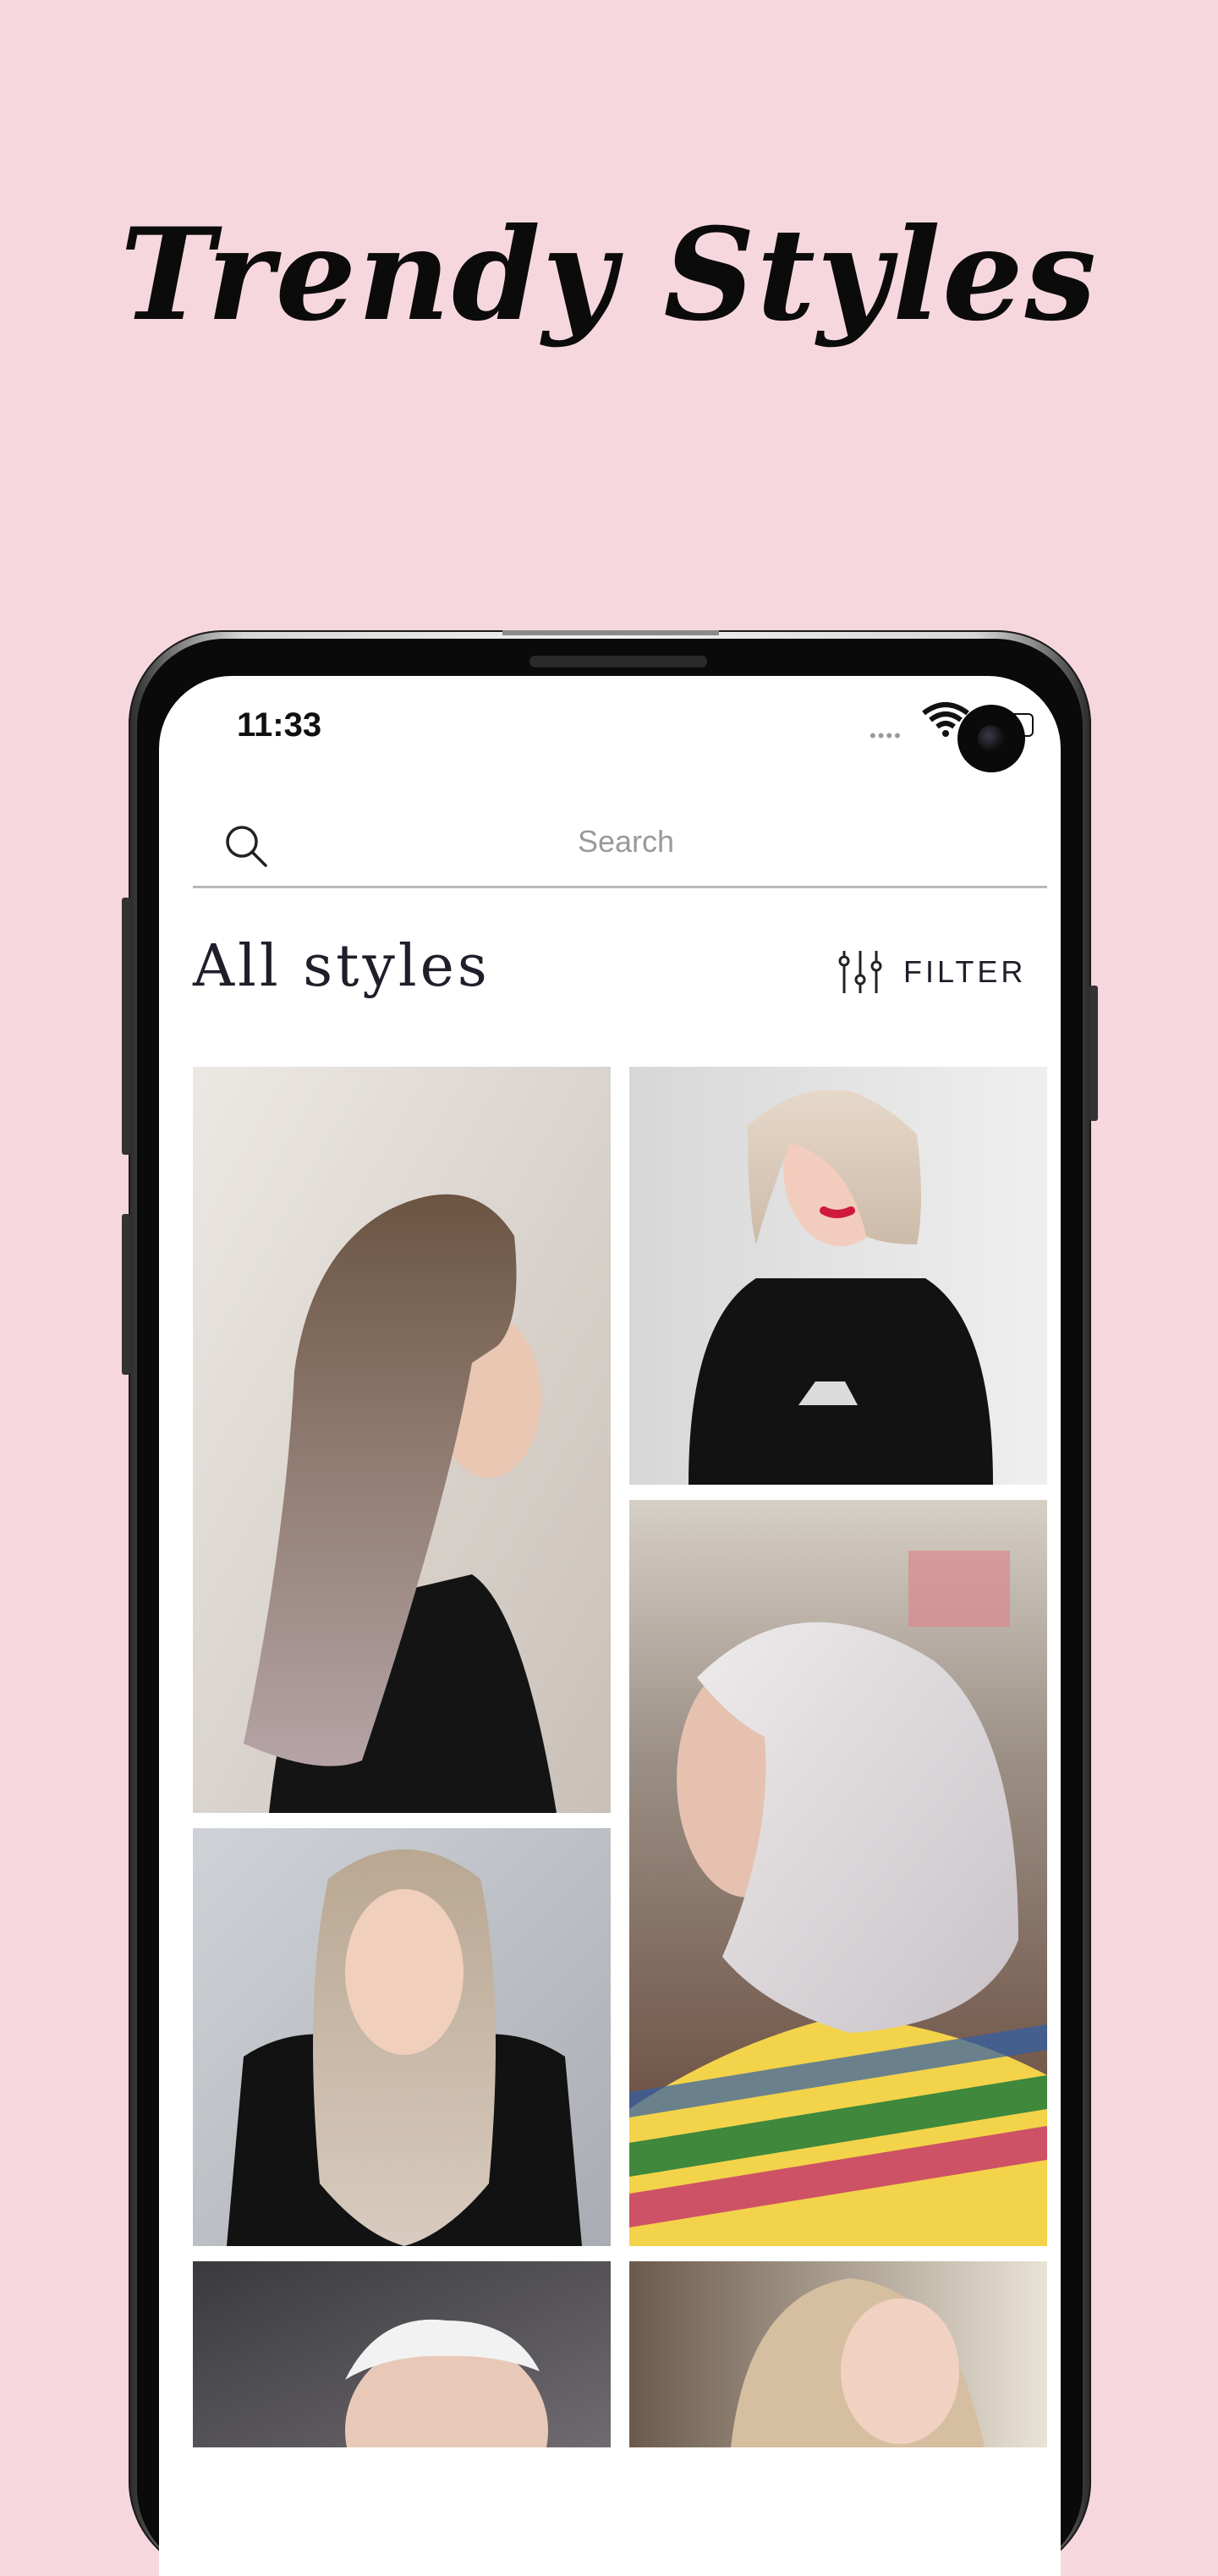 Image resolution: width=1218 pixels, height=2576 pixels. What do you see at coordinates (1094, 1053) in the screenshot?
I see `side-button-right` at bounding box center [1094, 1053].